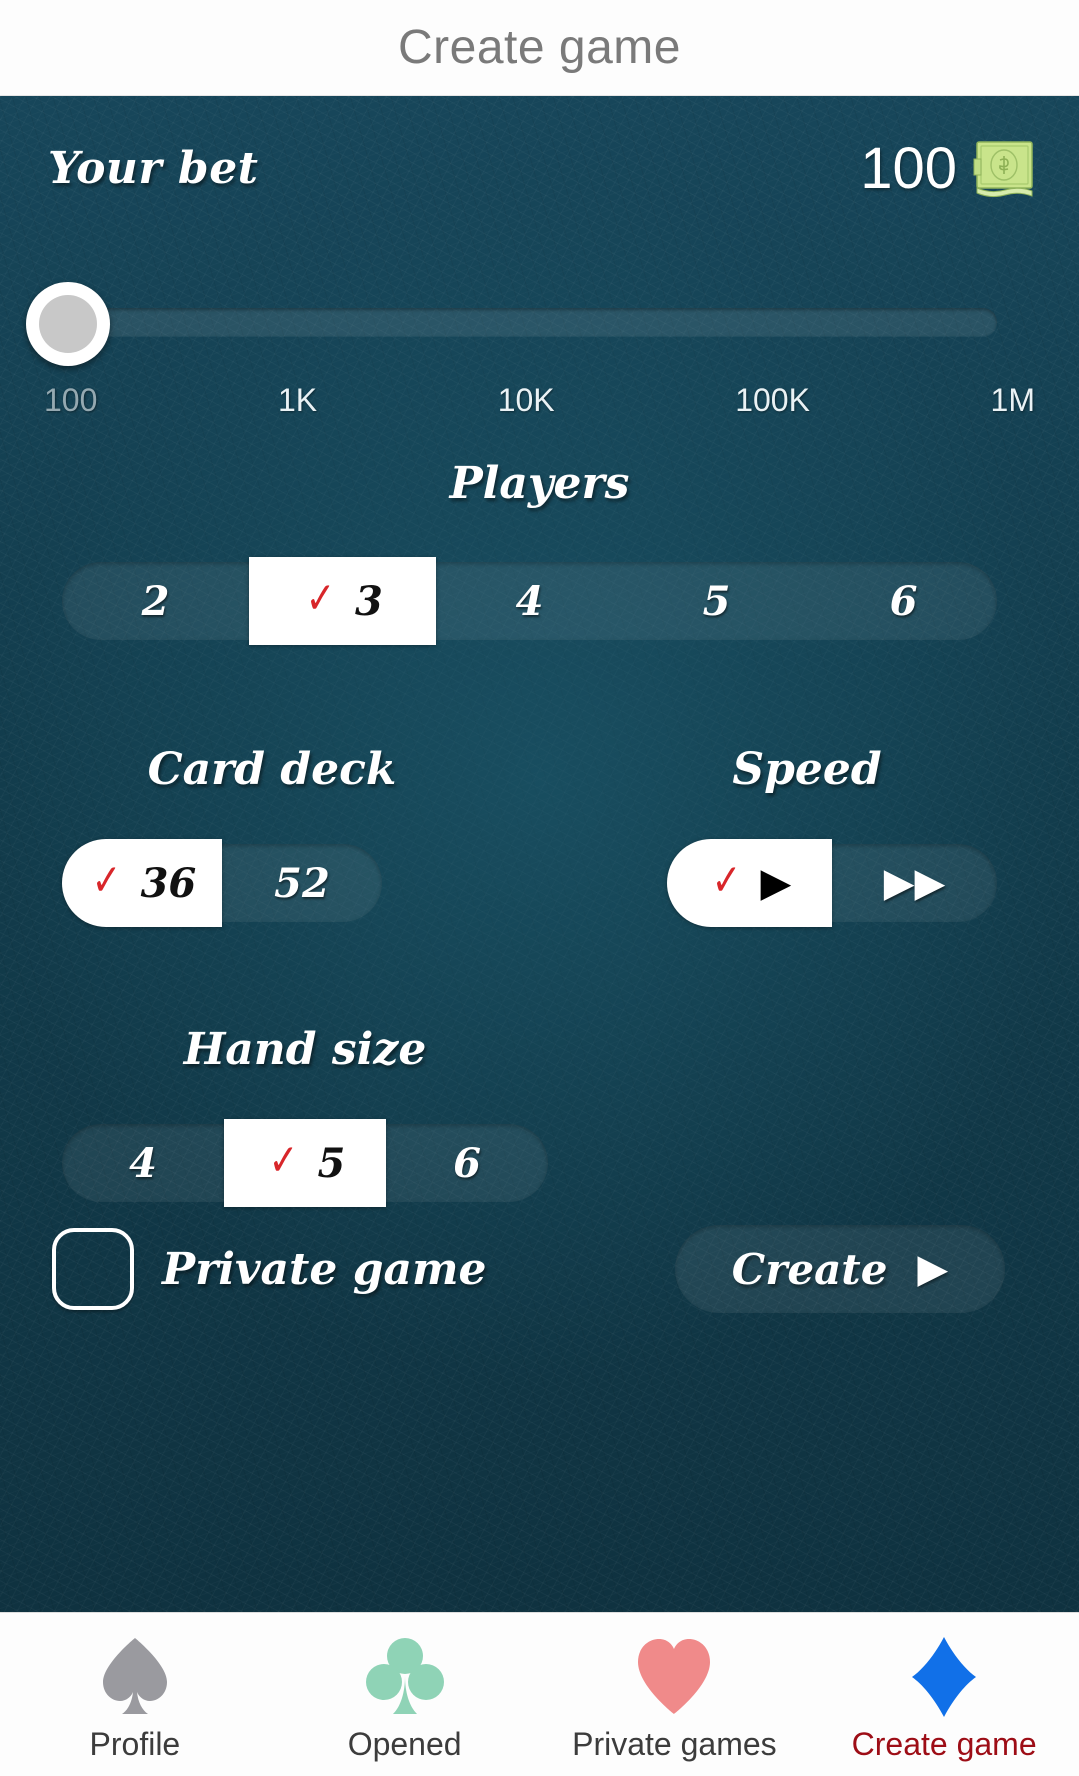  I want to click on card-deck-option-52: 52, so click(302, 883).